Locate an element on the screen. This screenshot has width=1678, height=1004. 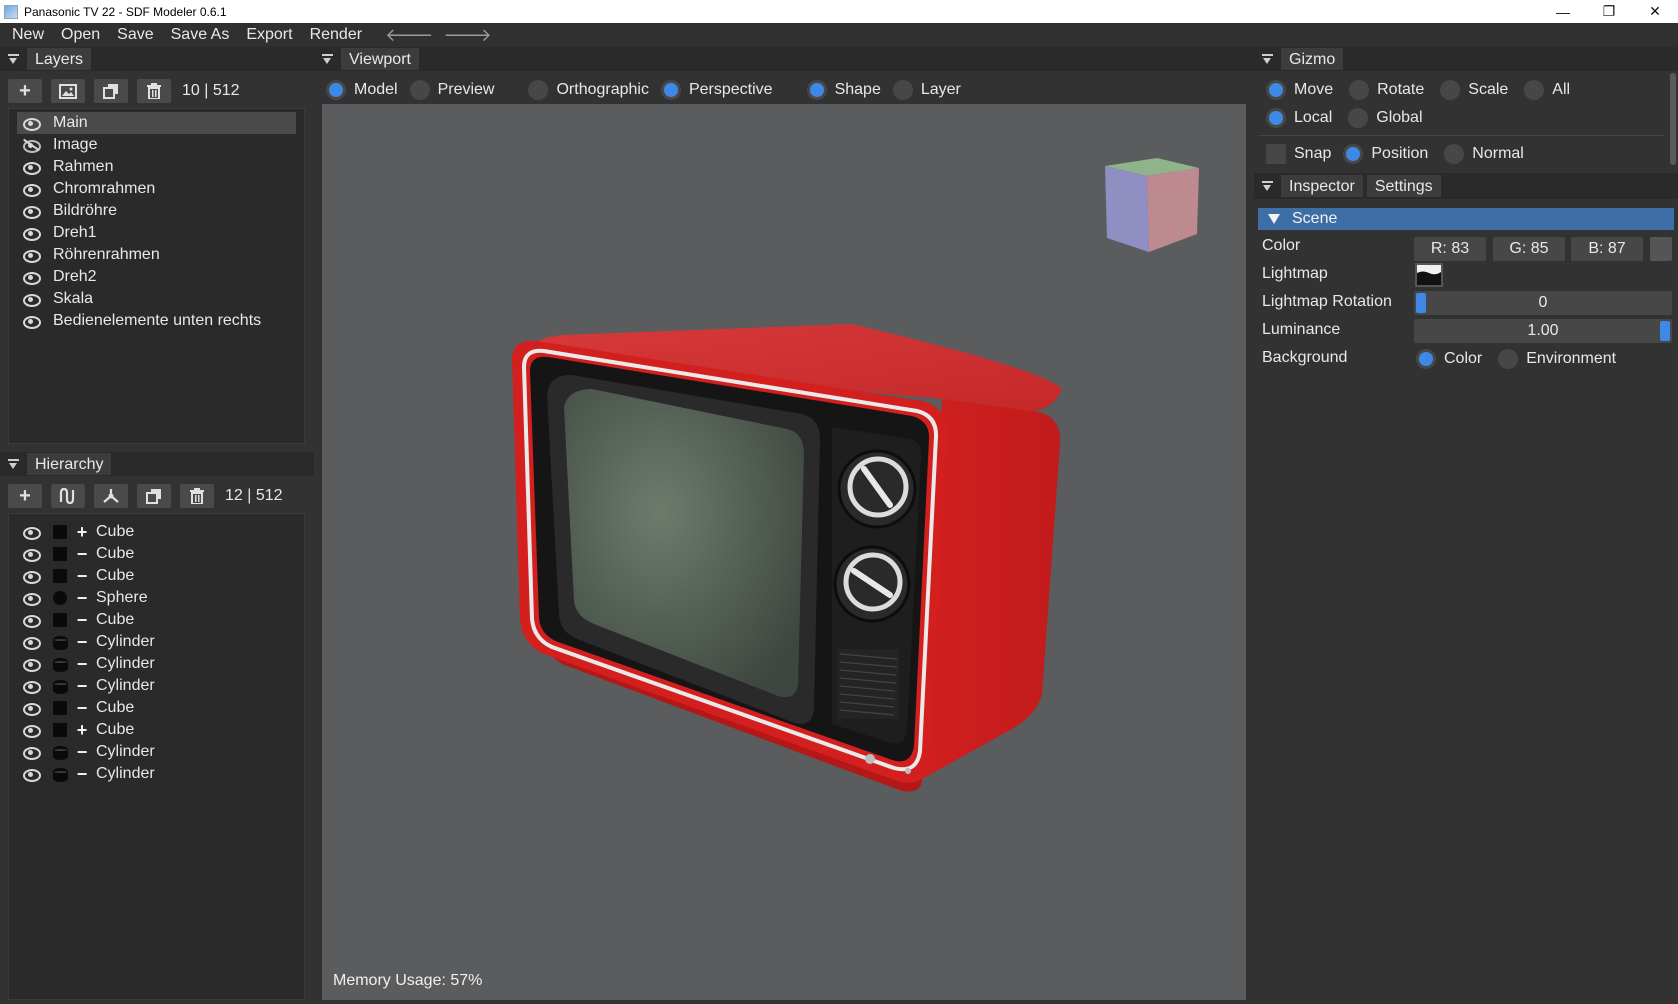
redo-arrow-icon: 🡒 is located at coordinates (467, 35).